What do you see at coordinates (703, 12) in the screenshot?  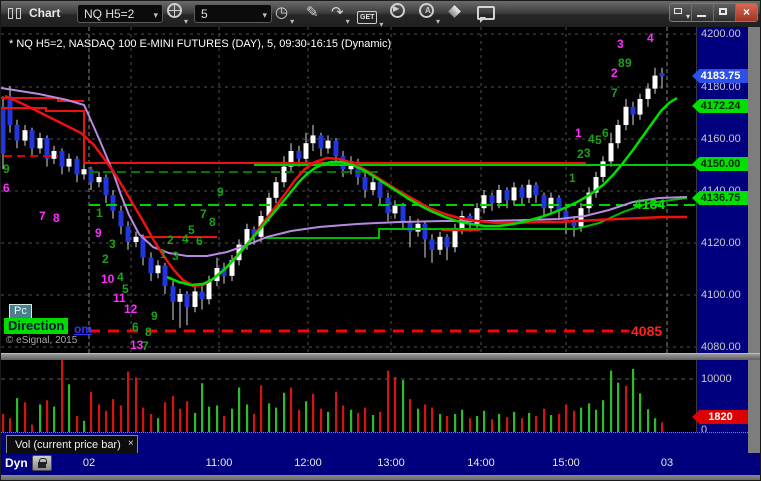 I see `minimize-button` at bounding box center [703, 12].